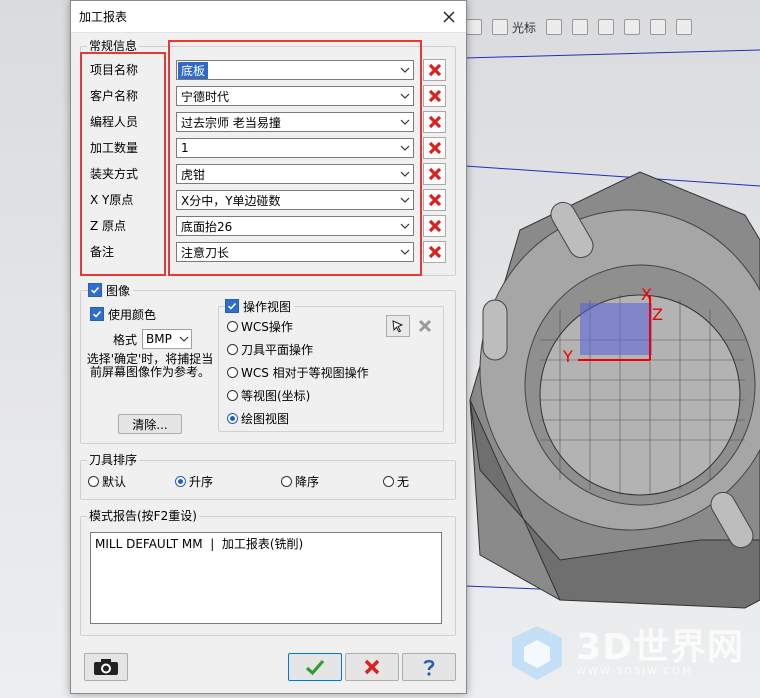 This screenshot has width=760, height=698. Describe the element at coordinates (114, 481) in the screenshot. I see `sort-option-label: 默认` at that location.